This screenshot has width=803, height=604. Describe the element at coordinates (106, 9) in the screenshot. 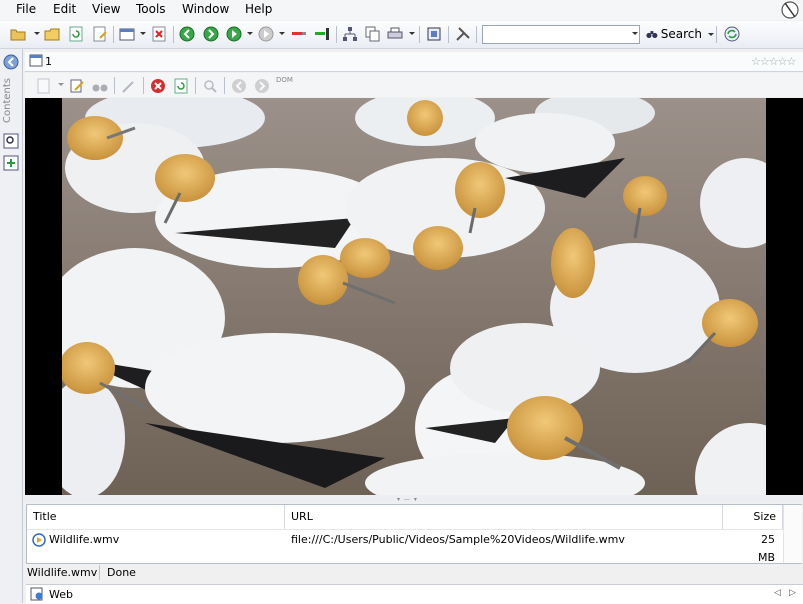

I see `menu-view: View` at that location.